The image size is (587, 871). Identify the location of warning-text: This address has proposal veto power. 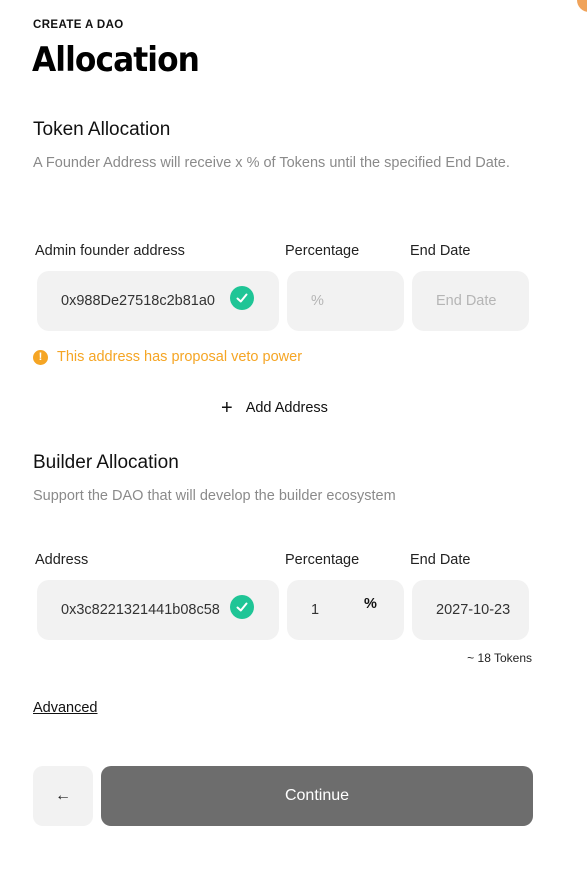
(180, 357).